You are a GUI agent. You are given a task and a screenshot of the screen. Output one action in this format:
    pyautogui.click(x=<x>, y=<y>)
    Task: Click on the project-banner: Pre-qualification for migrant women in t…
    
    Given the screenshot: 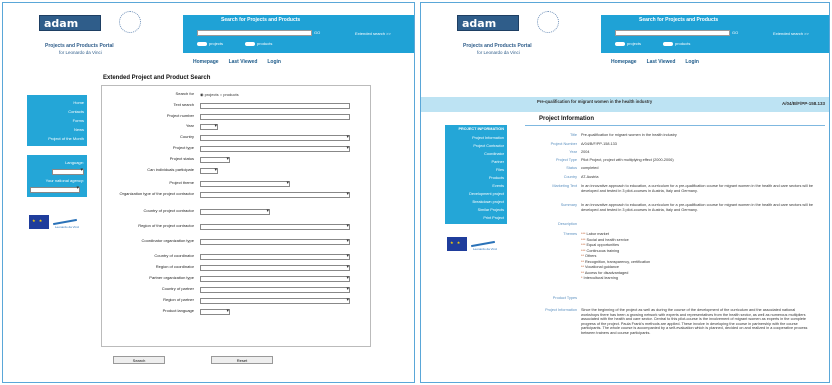 What is the action you would take?
    pyautogui.click(x=625, y=104)
    